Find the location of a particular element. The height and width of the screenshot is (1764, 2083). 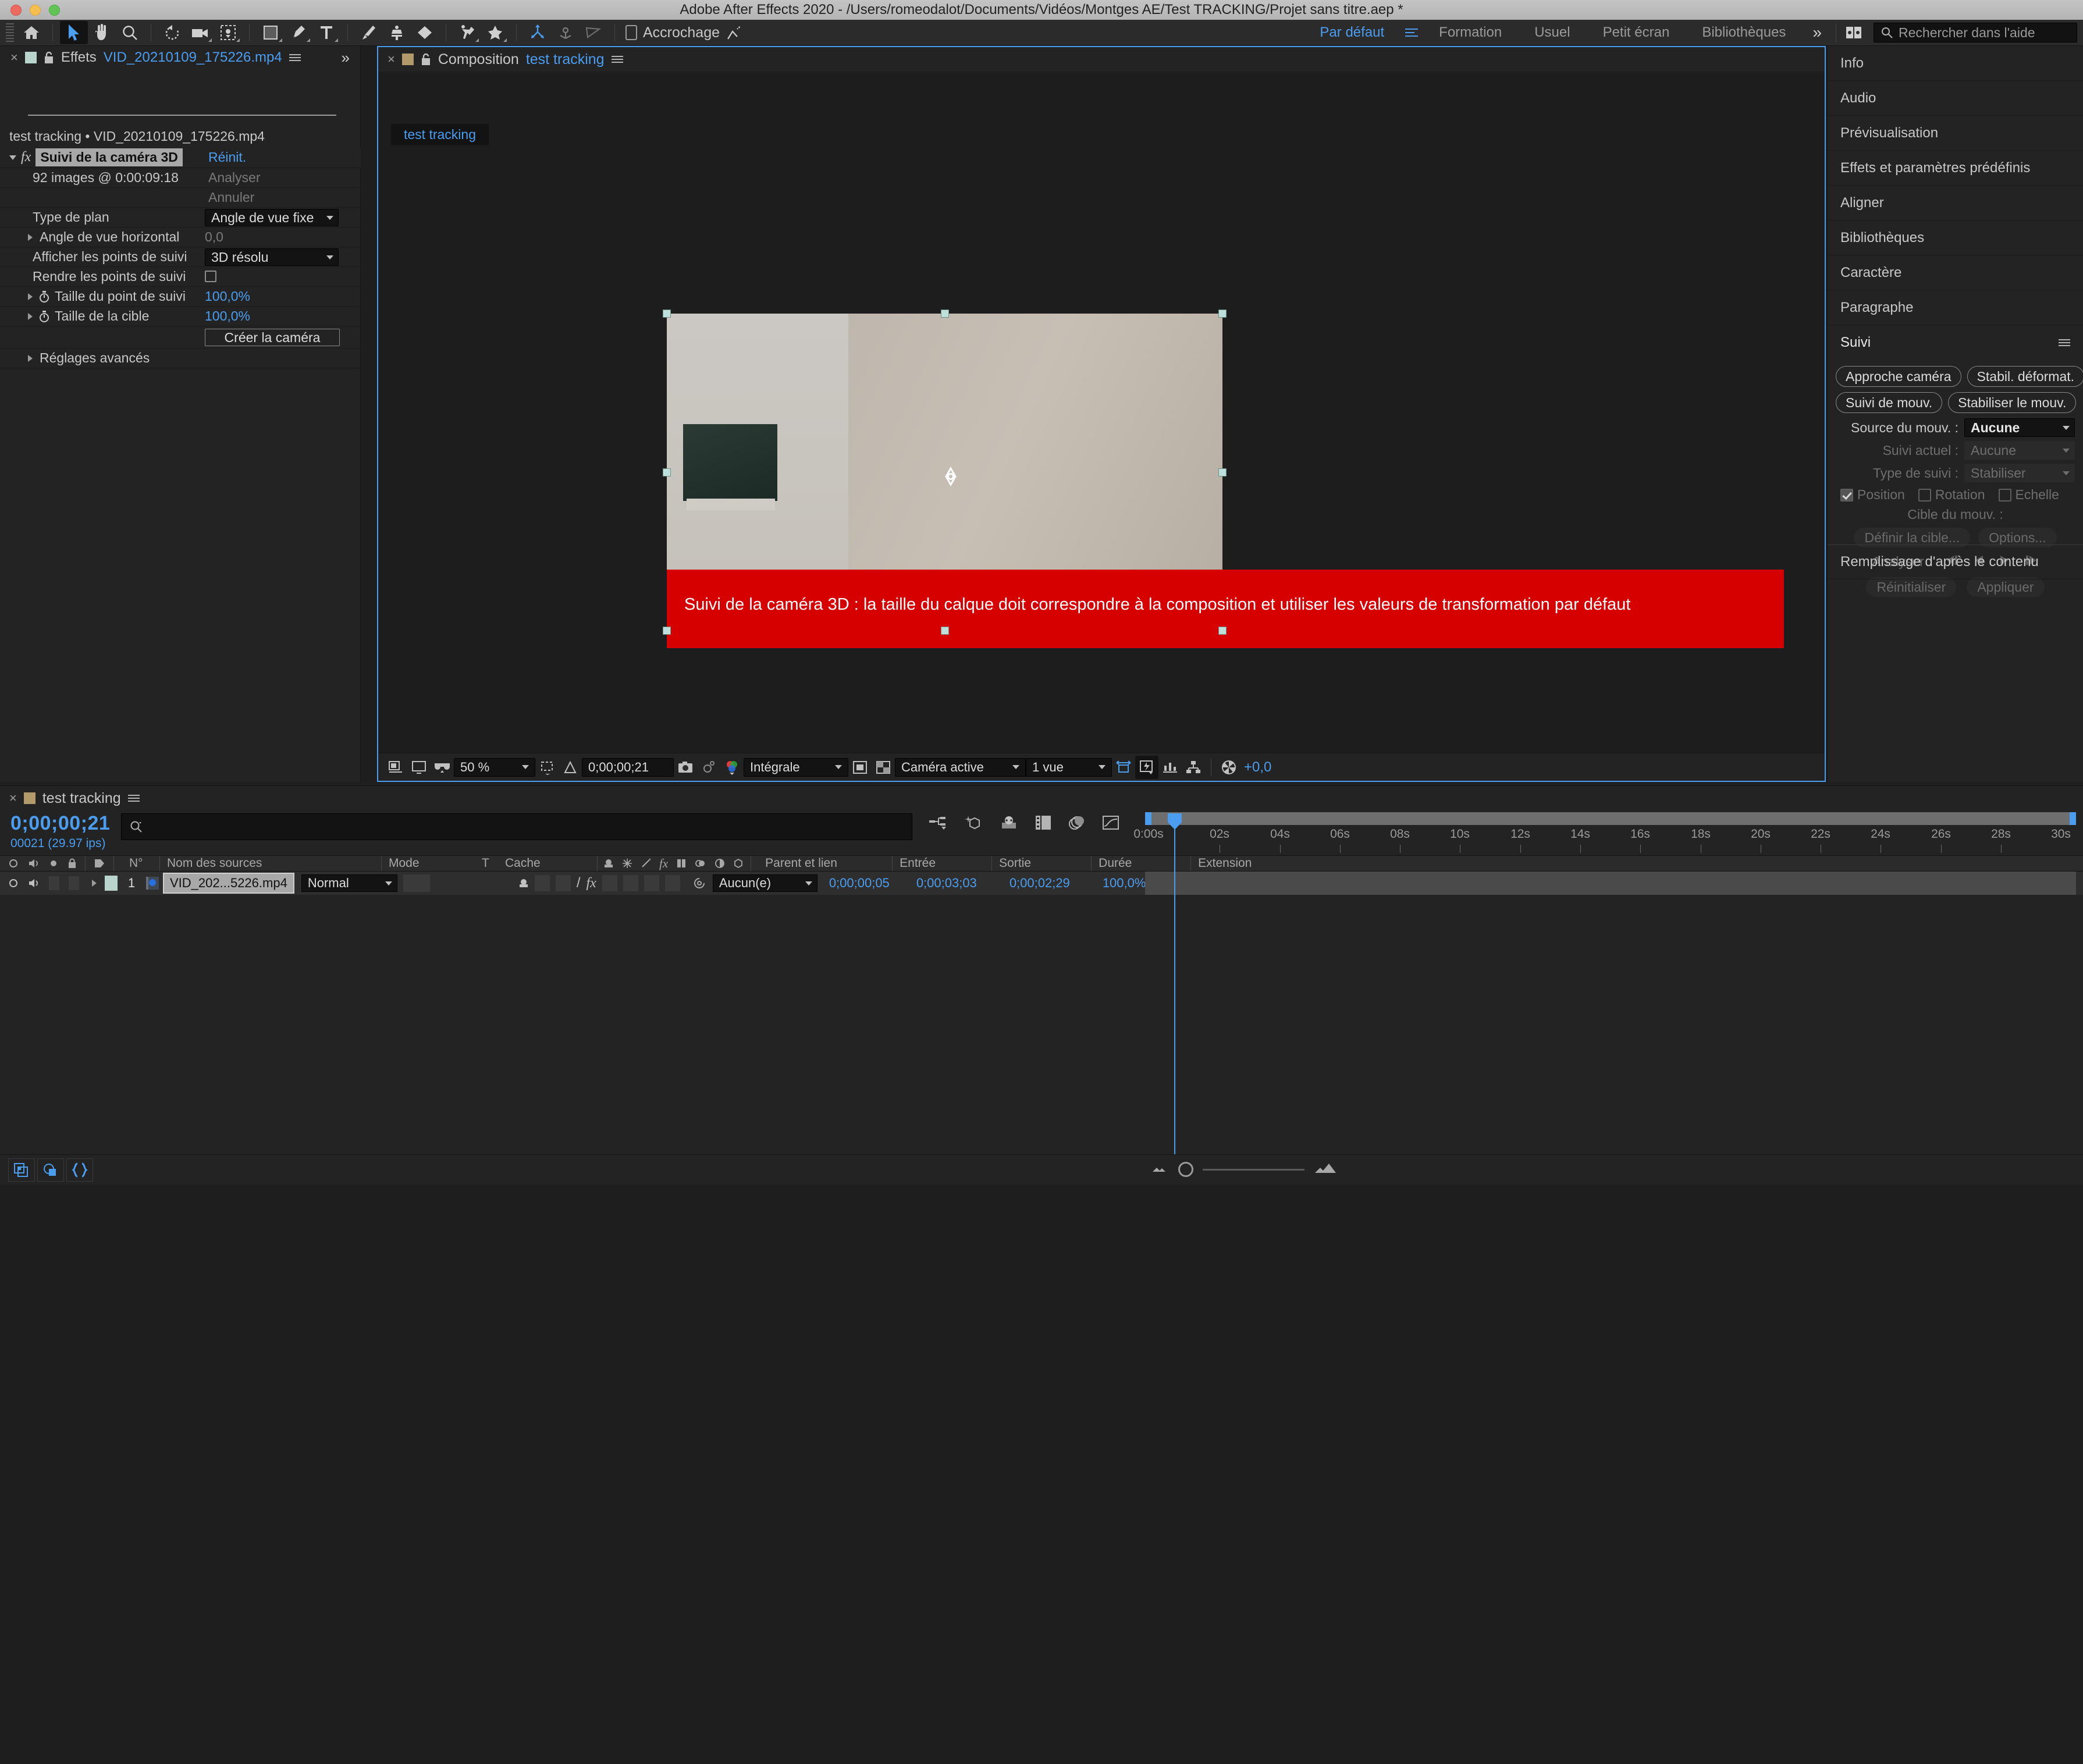

camera-track-button: Approche caméra is located at coordinates (1898, 376).